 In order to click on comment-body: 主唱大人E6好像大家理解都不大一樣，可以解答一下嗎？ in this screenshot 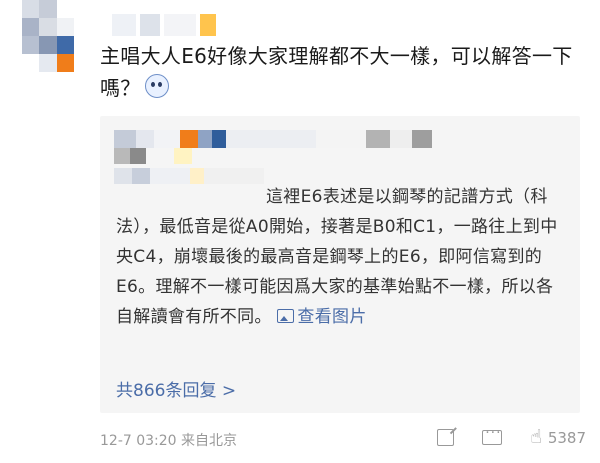, I will do `click(343, 72)`.